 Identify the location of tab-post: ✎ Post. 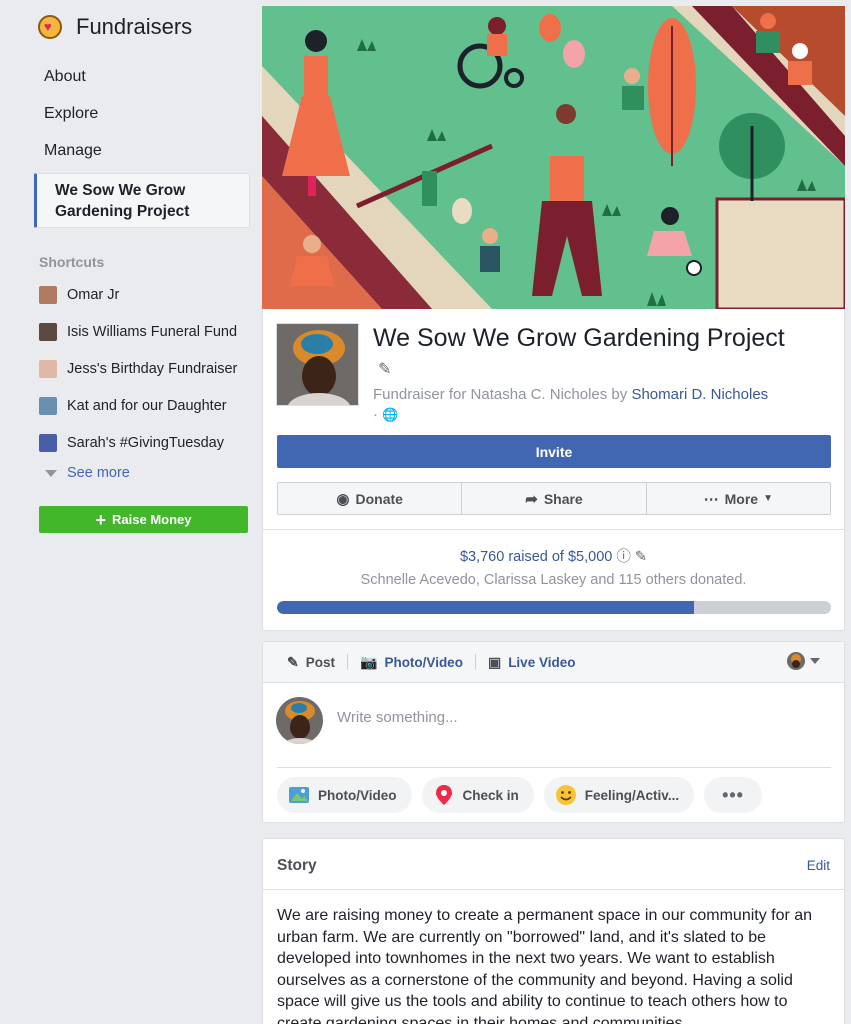
(311, 662).